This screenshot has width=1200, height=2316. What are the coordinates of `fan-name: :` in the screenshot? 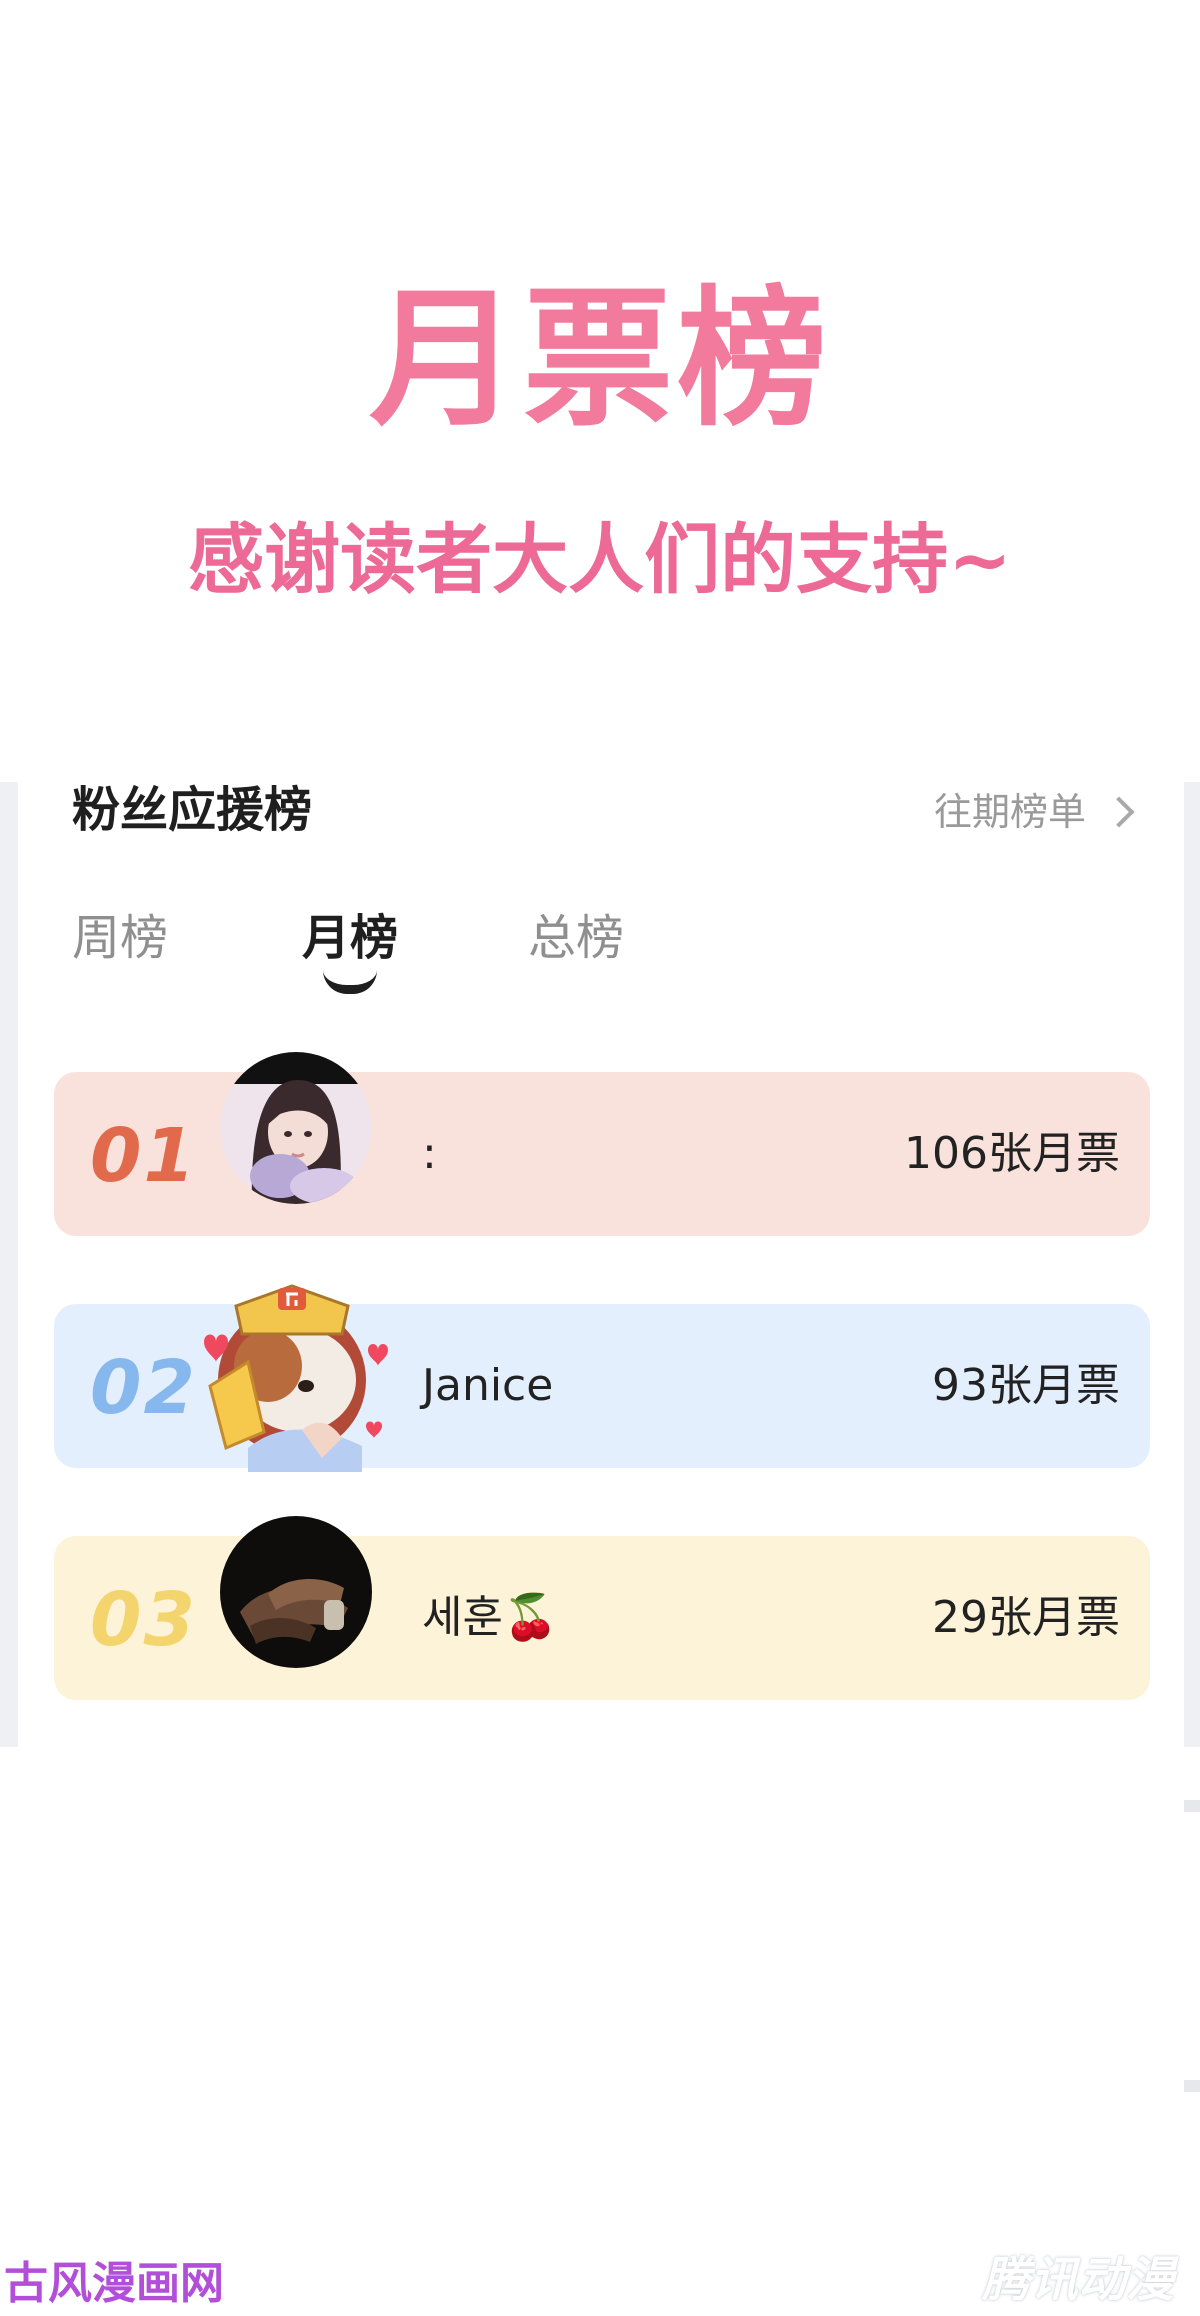 It's located at (429, 1153).